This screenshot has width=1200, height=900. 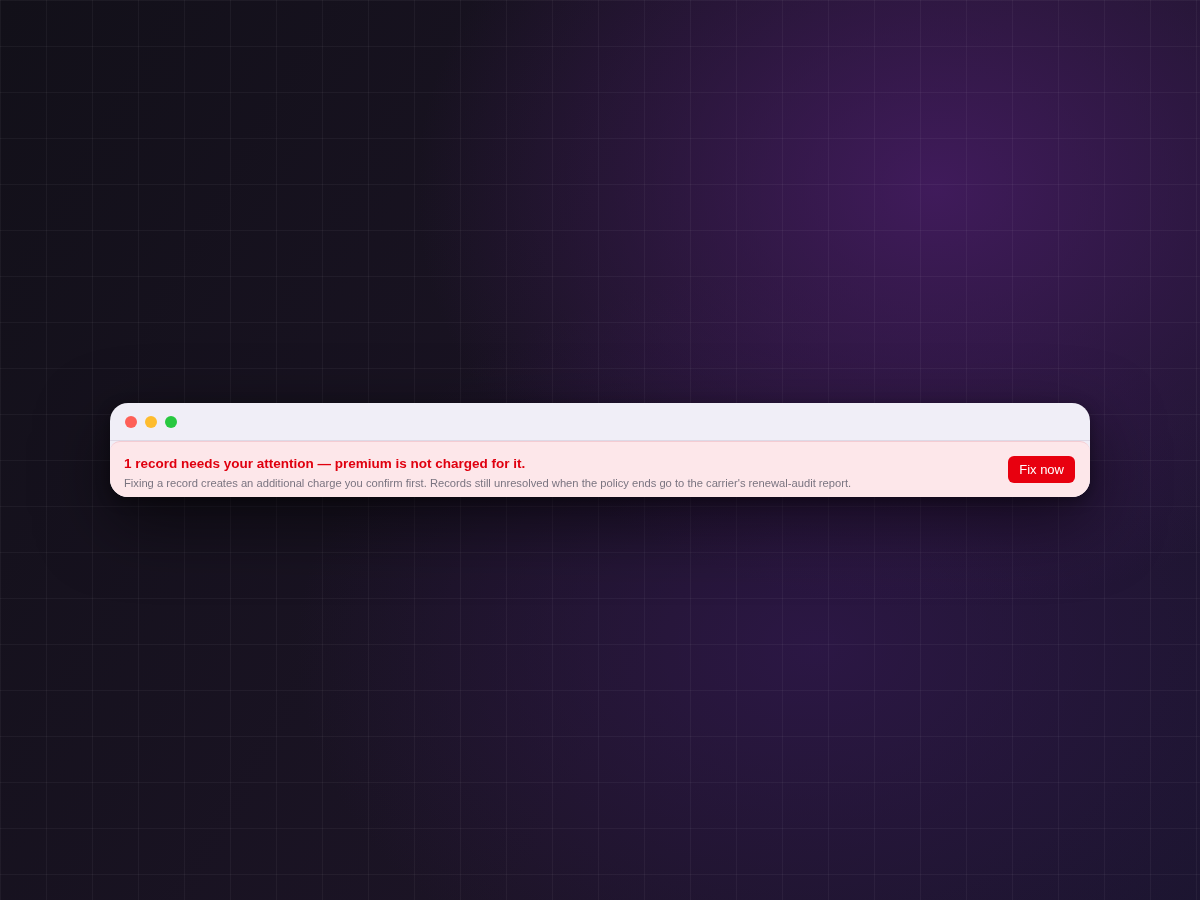 I want to click on close-dot-icon, so click(x=131, y=421).